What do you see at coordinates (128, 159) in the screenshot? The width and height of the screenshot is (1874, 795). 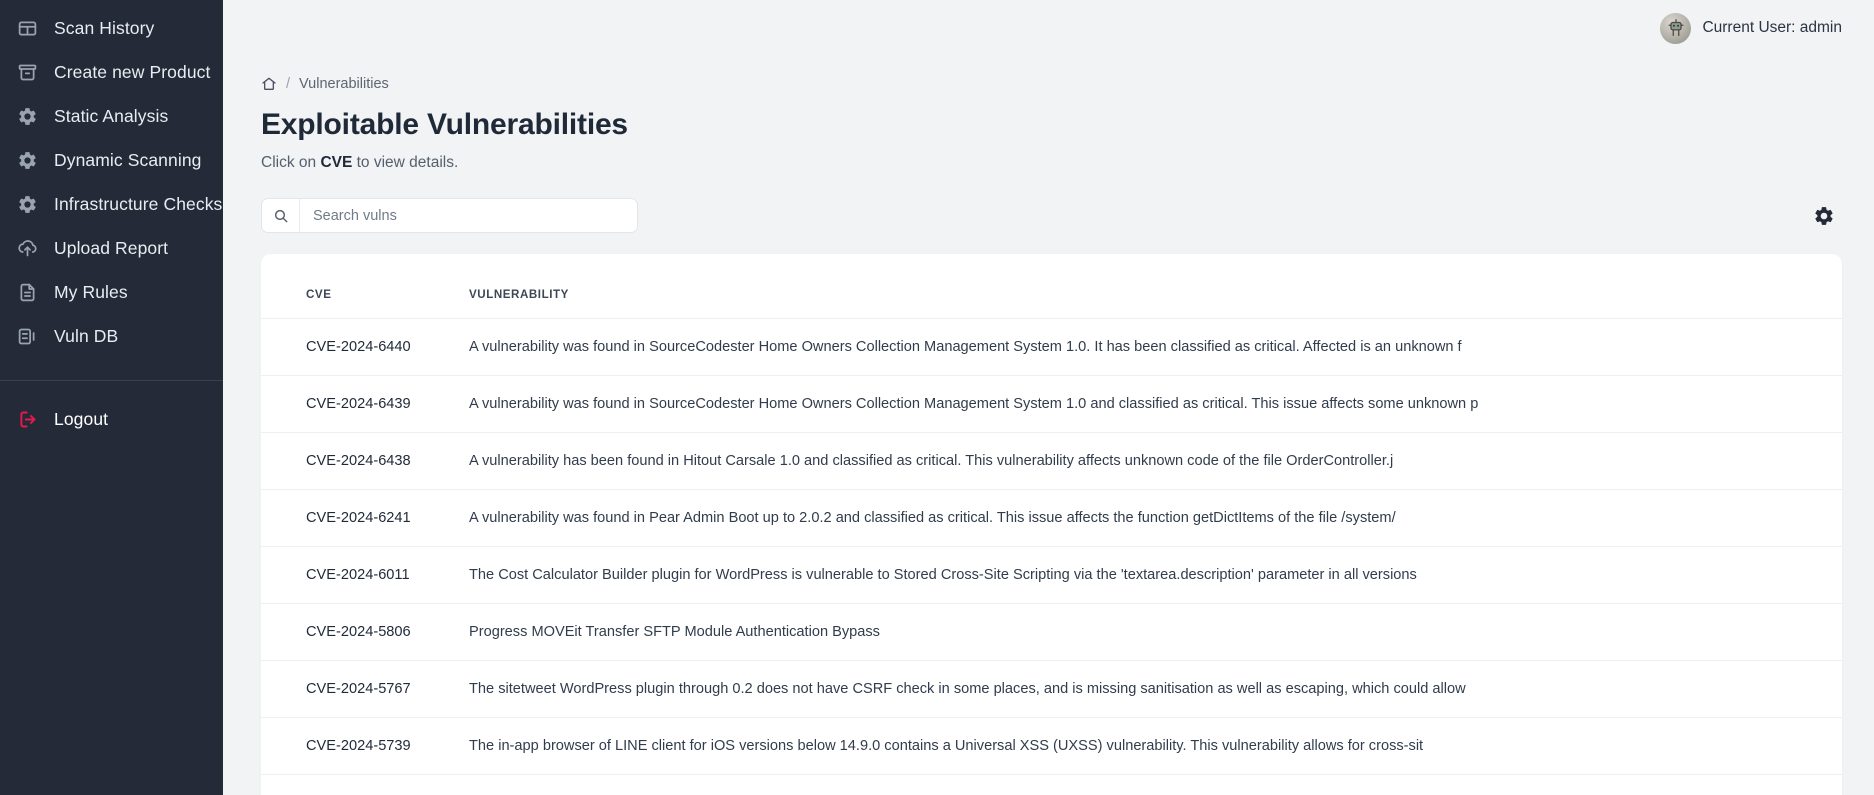 I see `sidebar-item-label: Dynamic Scanning` at bounding box center [128, 159].